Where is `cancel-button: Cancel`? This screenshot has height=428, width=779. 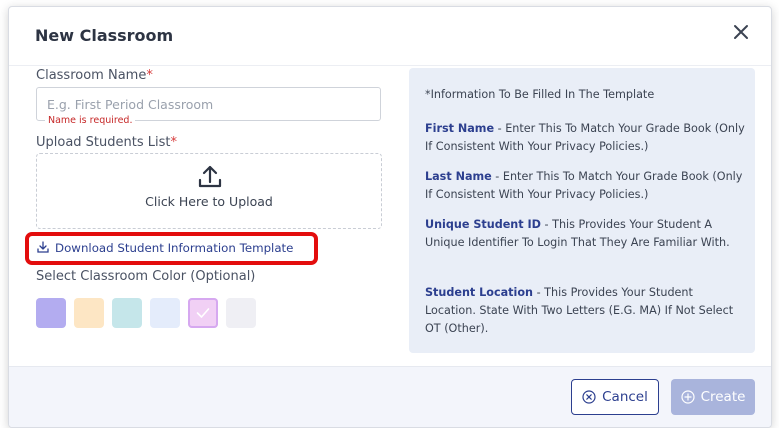 cancel-button: Cancel is located at coordinates (615, 397).